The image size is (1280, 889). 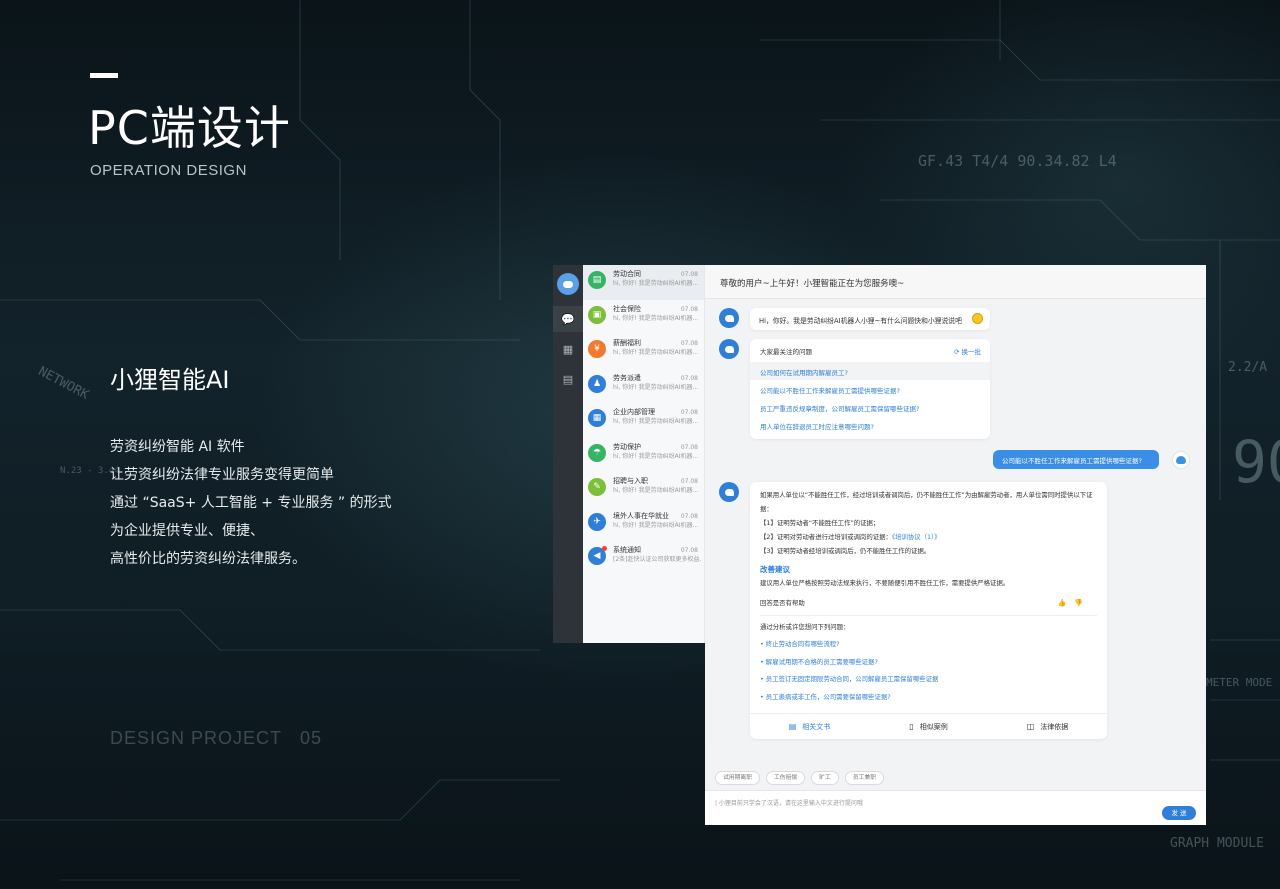 What do you see at coordinates (1181, 460) in the screenshot?
I see `user-avatar-icon` at bounding box center [1181, 460].